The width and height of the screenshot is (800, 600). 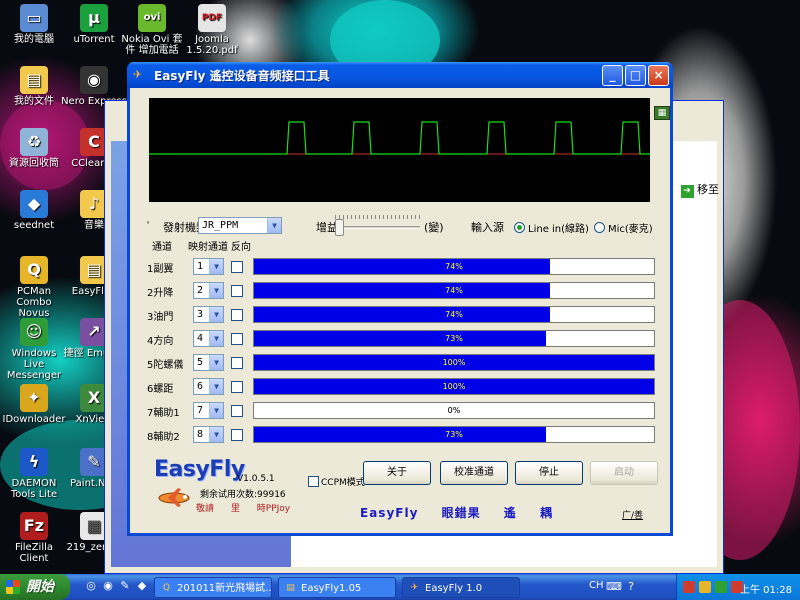 What do you see at coordinates (389, 513) in the screenshot?
I see `footer-part: EasyFly` at bounding box center [389, 513].